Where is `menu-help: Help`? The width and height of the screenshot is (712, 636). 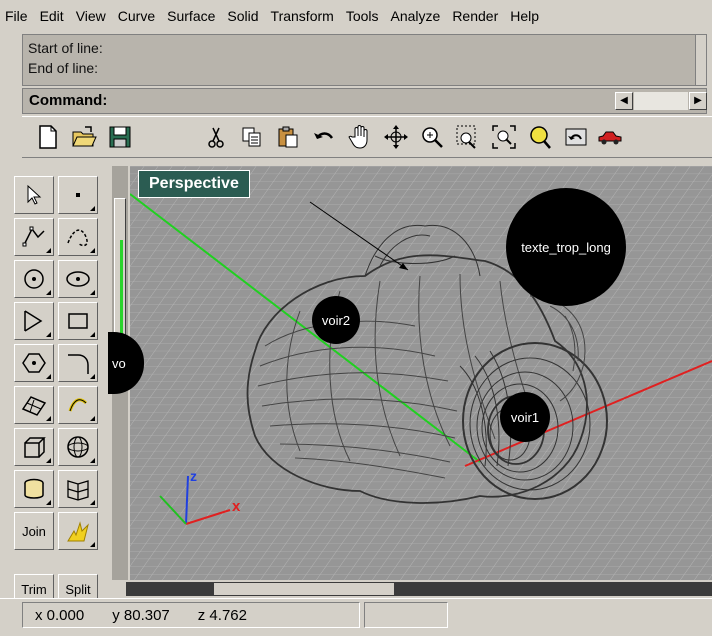
menu-help: Help is located at coordinates (524, 16).